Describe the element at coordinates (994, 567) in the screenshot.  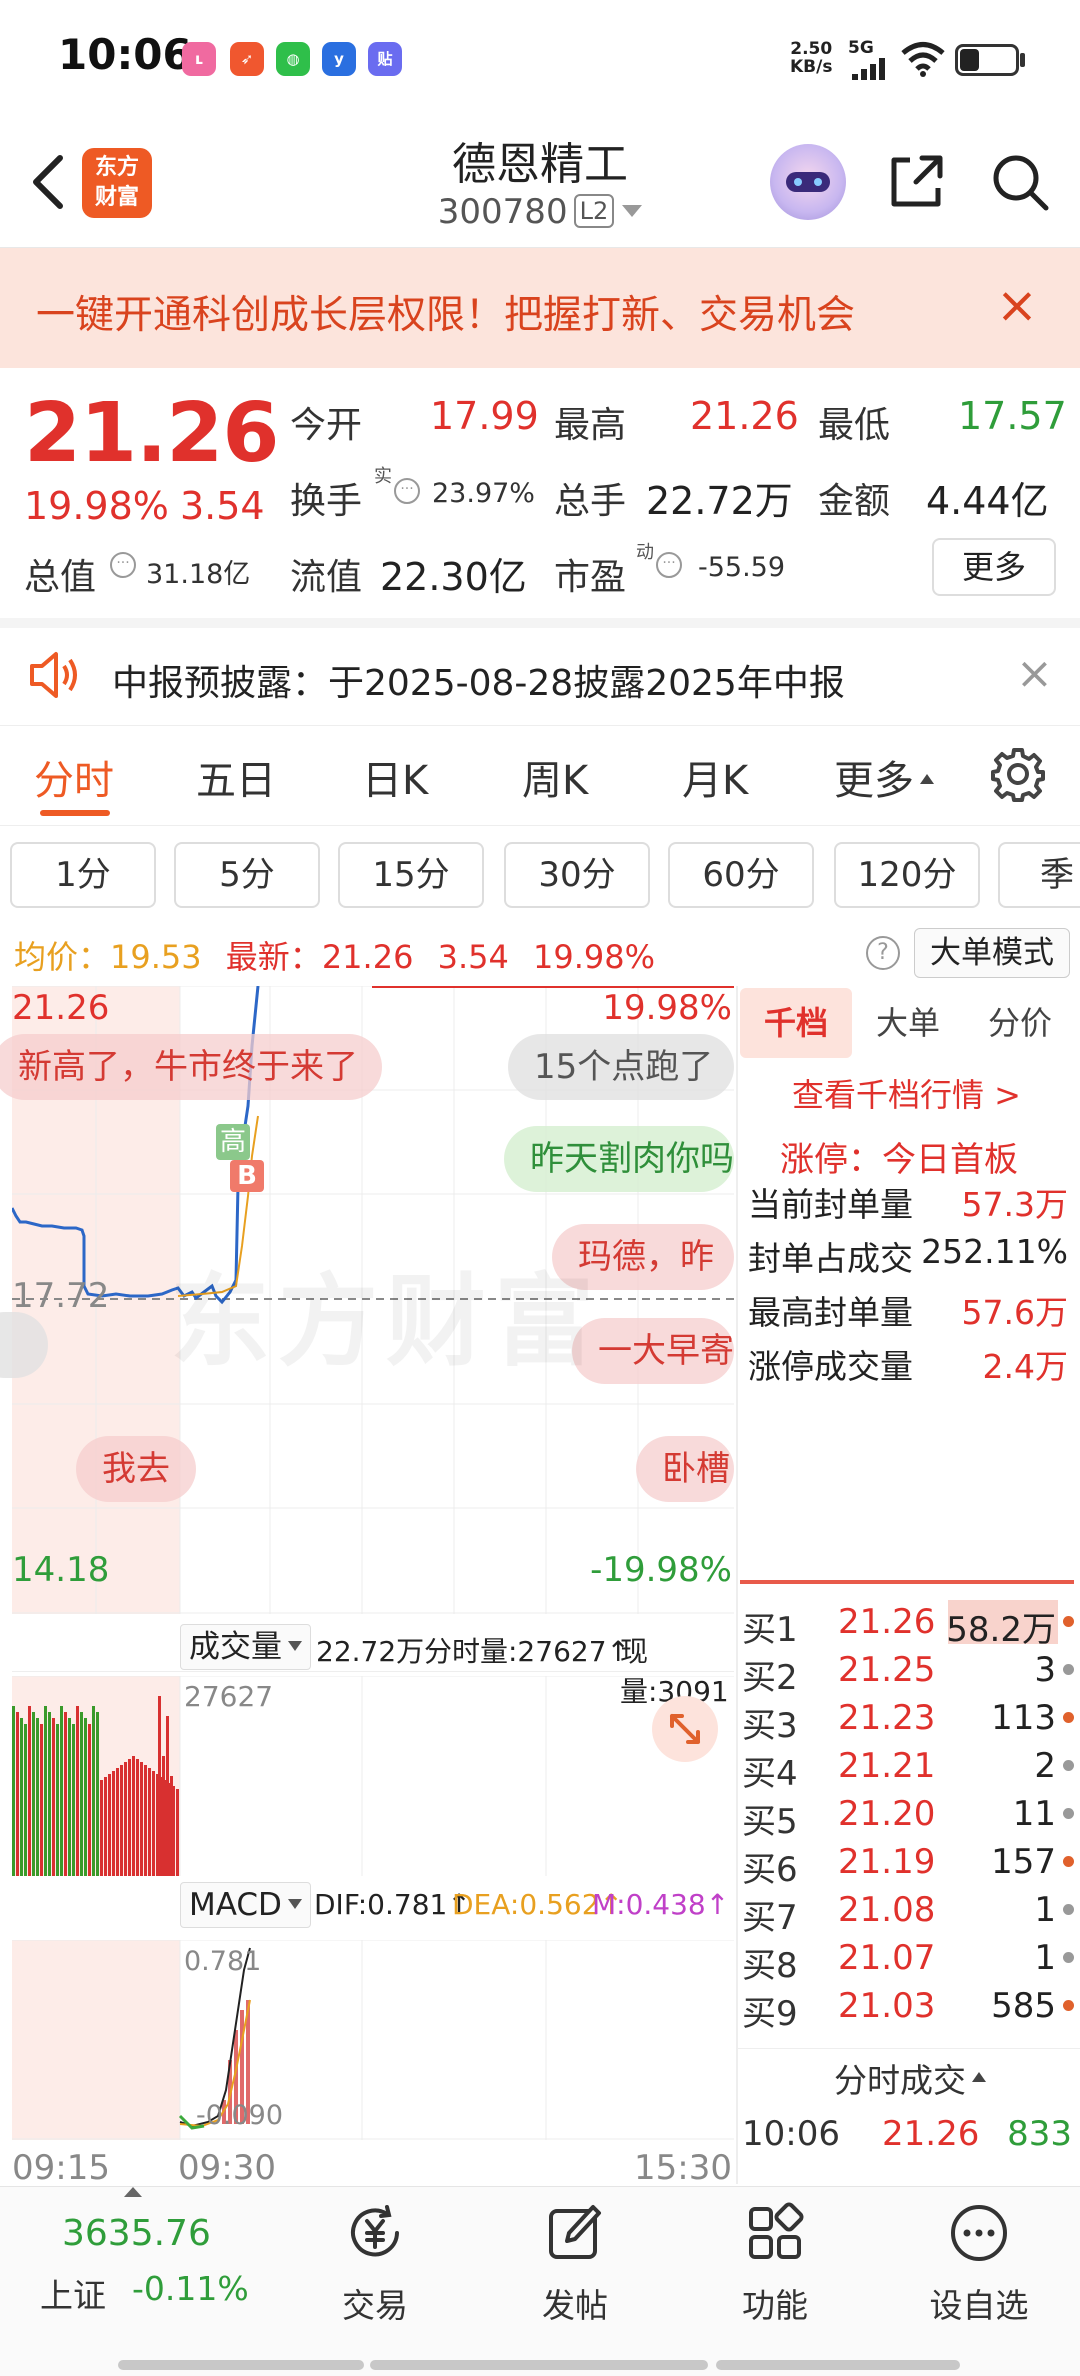
I see `more-button: 更多` at that location.